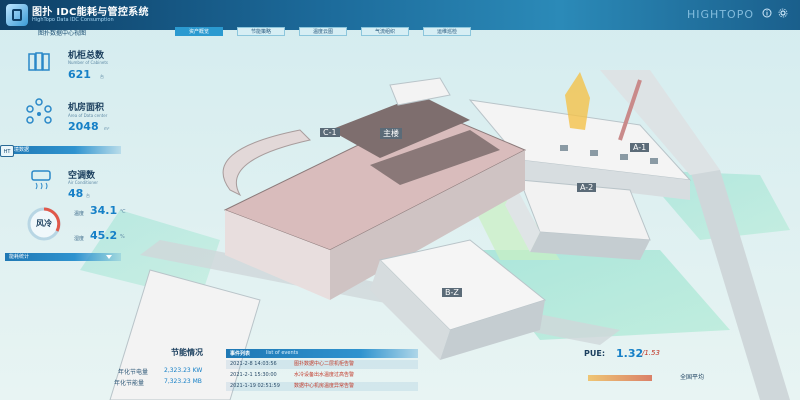  What do you see at coordinates (452, 292) in the screenshot?
I see `building-label-bz: B-Z` at bounding box center [452, 292].